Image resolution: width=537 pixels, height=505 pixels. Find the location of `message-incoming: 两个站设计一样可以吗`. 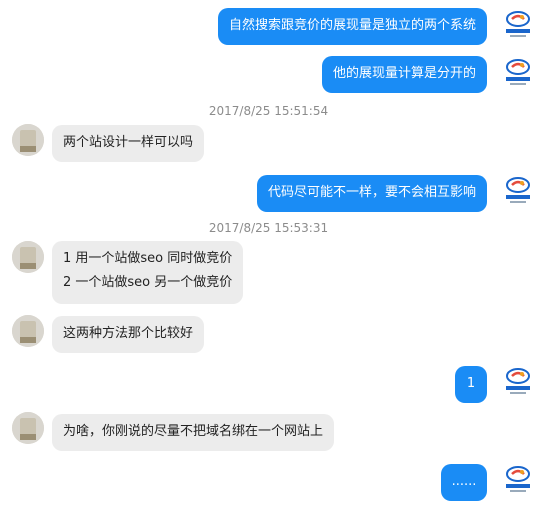

message-incoming: 两个站设计一样可以吗 is located at coordinates (128, 143).